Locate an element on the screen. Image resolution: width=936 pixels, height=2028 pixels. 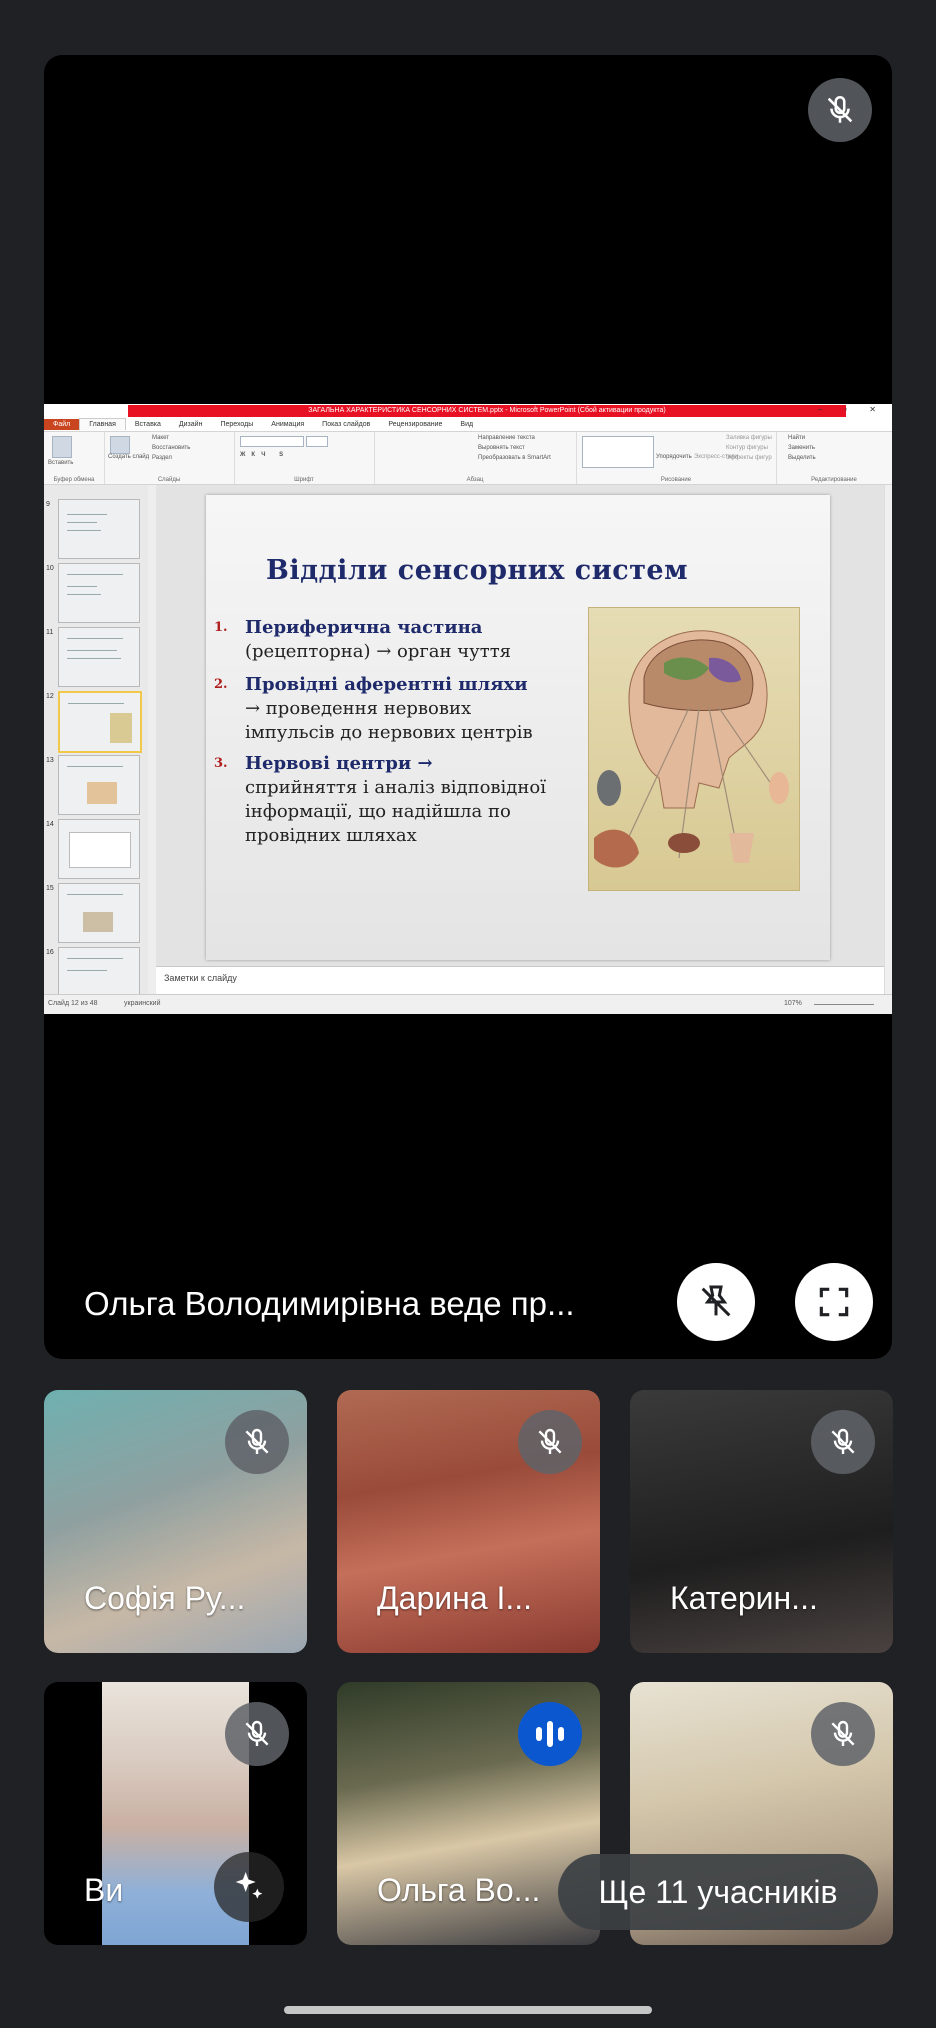
font-format-buttons: ЖКЧ S is located at coordinates (264, 455).